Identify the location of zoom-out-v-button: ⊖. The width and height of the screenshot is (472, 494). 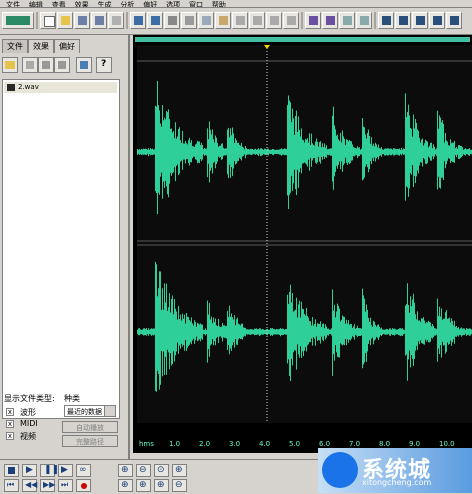
(179, 485).